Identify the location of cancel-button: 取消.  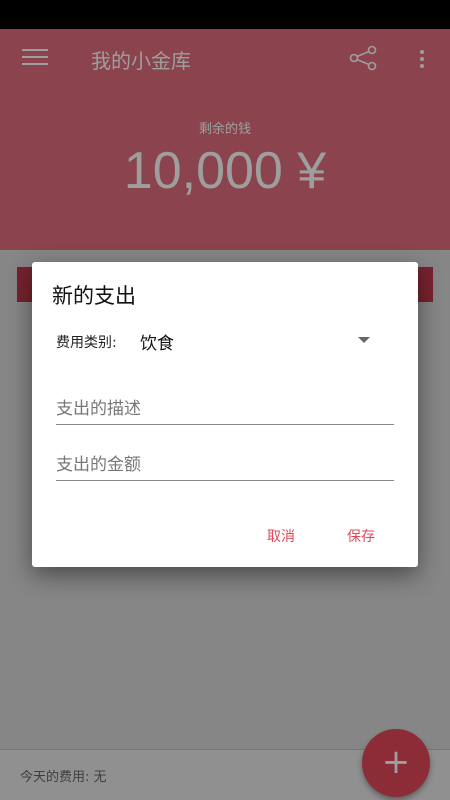
(281, 536).